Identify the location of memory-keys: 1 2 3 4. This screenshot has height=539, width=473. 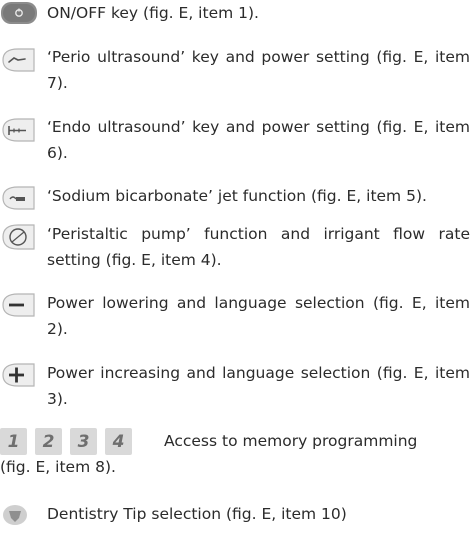
(66, 442).